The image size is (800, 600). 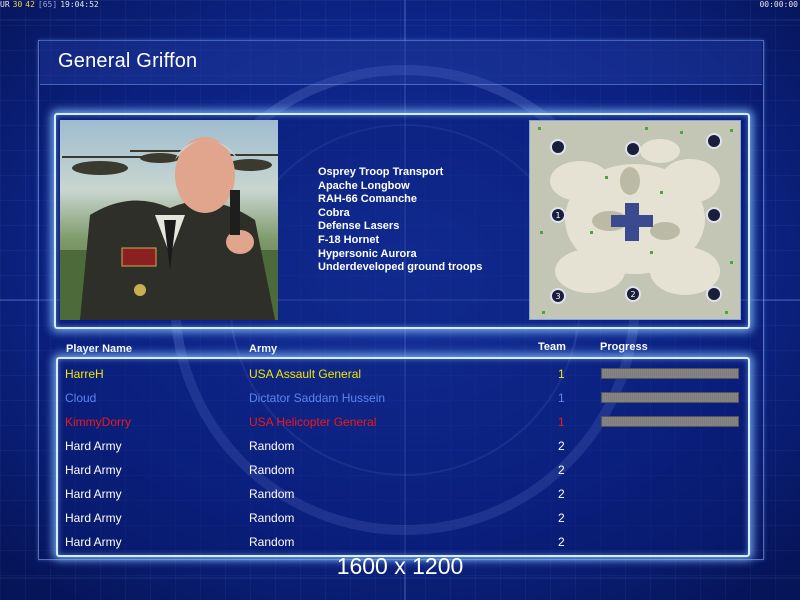 What do you see at coordinates (381, 172) in the screenshot?
I see `unit-item: Osprey Troop Transport` at bounding box center [381, 172].